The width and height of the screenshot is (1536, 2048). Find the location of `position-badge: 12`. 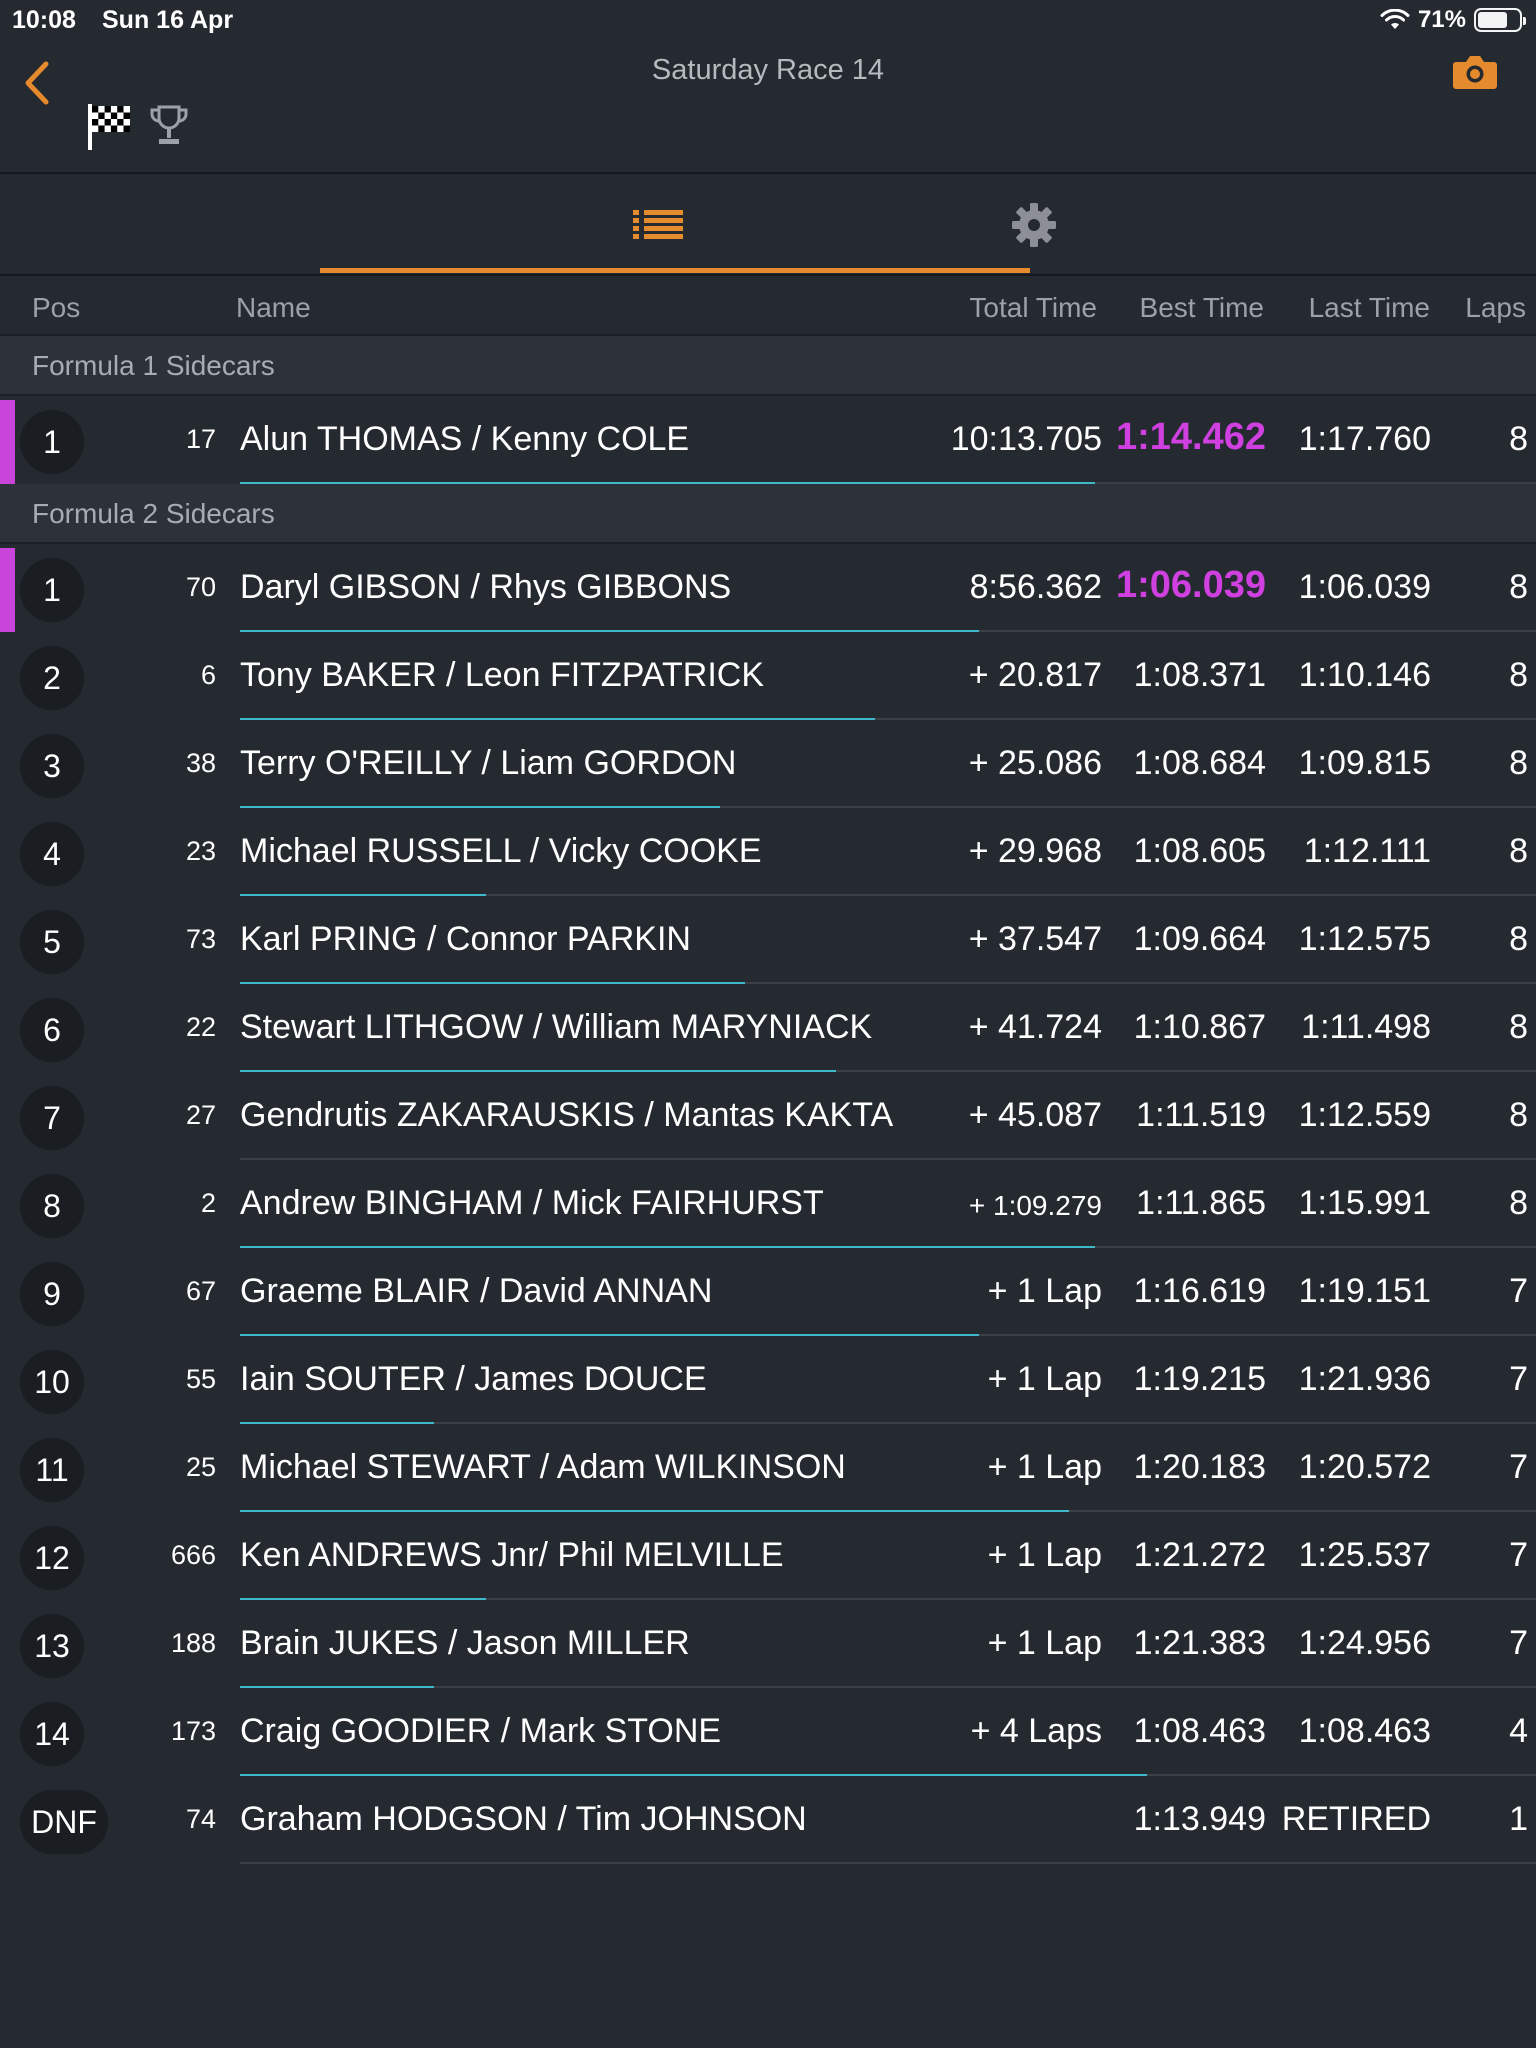

position-badge: 12 is located at coordinates (52, 1558).